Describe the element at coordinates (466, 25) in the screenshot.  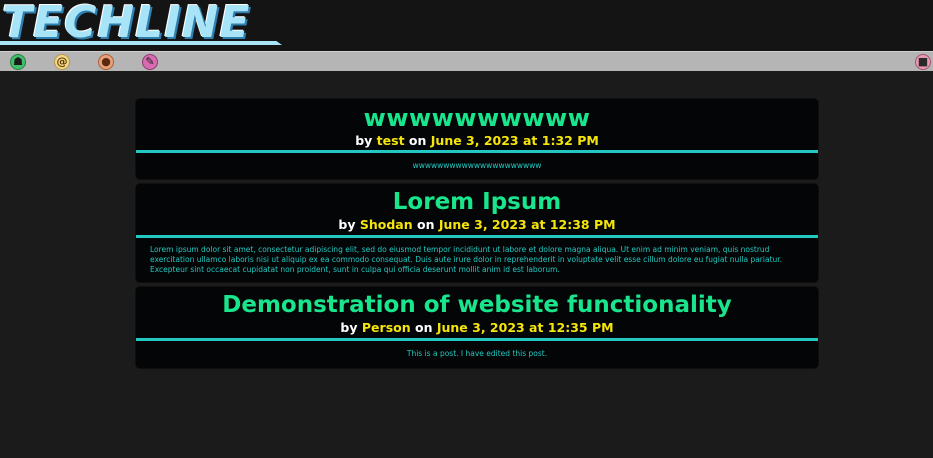
I see `header-bar: TECHLINE` at that location.